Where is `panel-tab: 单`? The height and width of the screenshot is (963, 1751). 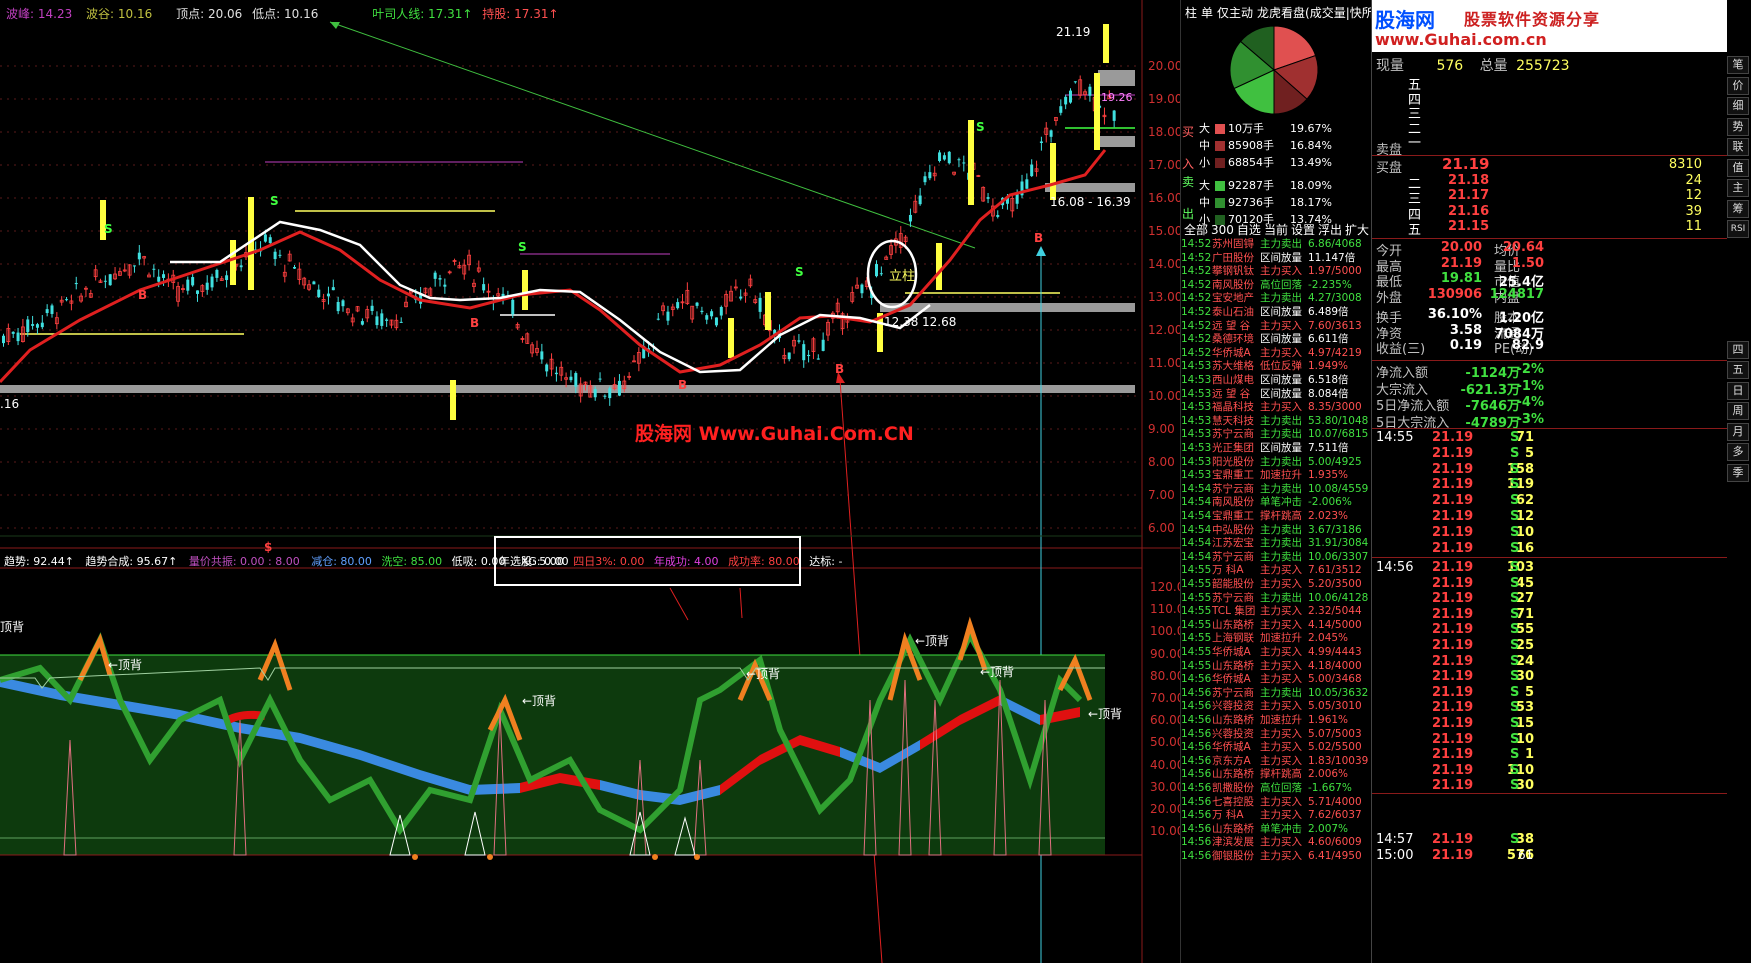 panel-tab: 单 is located at coordinates (1207, 13).